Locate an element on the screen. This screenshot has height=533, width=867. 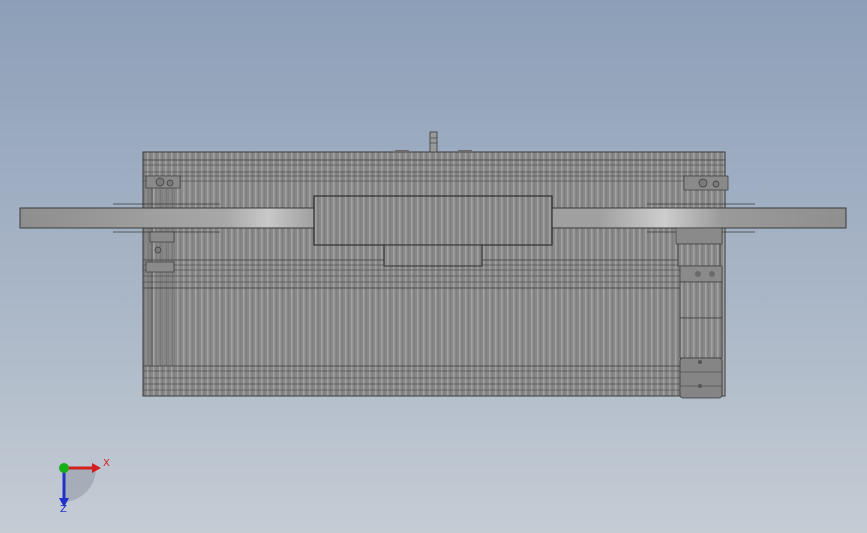
x-axis-label: X is located at coordinates (106, 463).